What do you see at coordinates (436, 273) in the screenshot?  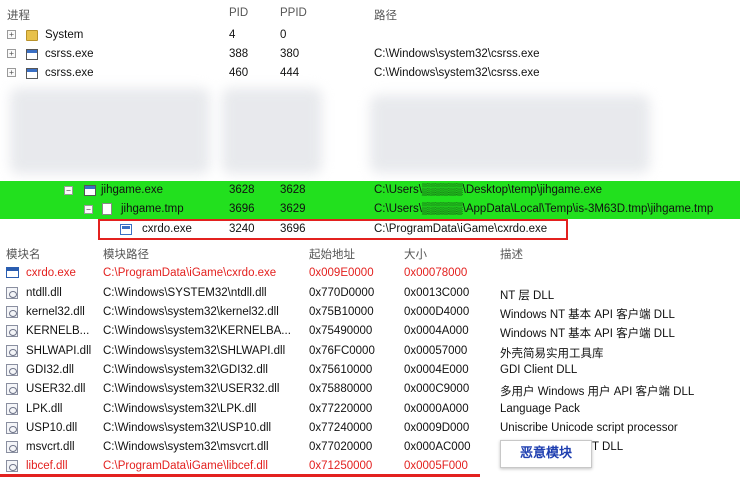 I see `module-size: 0x00078000` at bounding box center [436, 273].